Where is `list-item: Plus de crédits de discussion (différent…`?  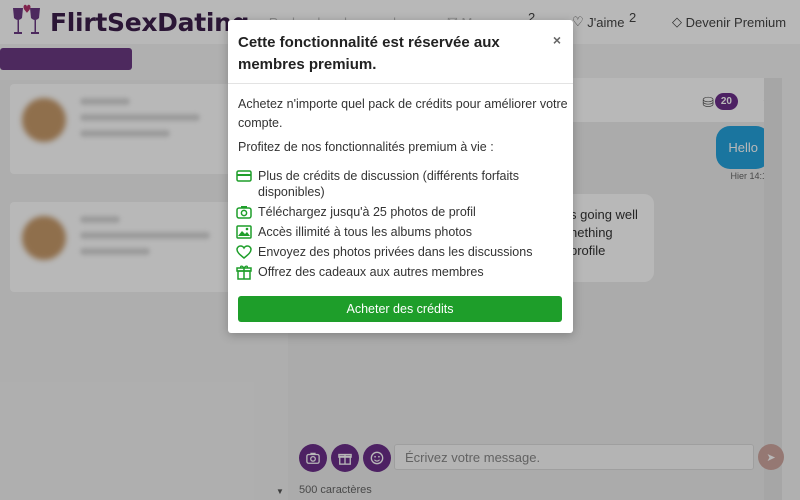 list-item: Plus de crédits de discussion (différent… is located at coordinates (401, 184).